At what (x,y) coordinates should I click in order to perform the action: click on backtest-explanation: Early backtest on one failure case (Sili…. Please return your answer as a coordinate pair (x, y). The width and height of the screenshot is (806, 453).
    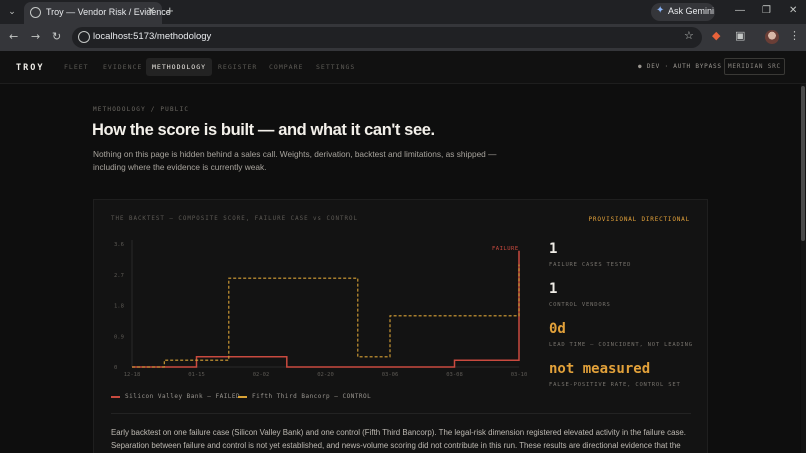
    Looking at the image, I should click on (398, 439).